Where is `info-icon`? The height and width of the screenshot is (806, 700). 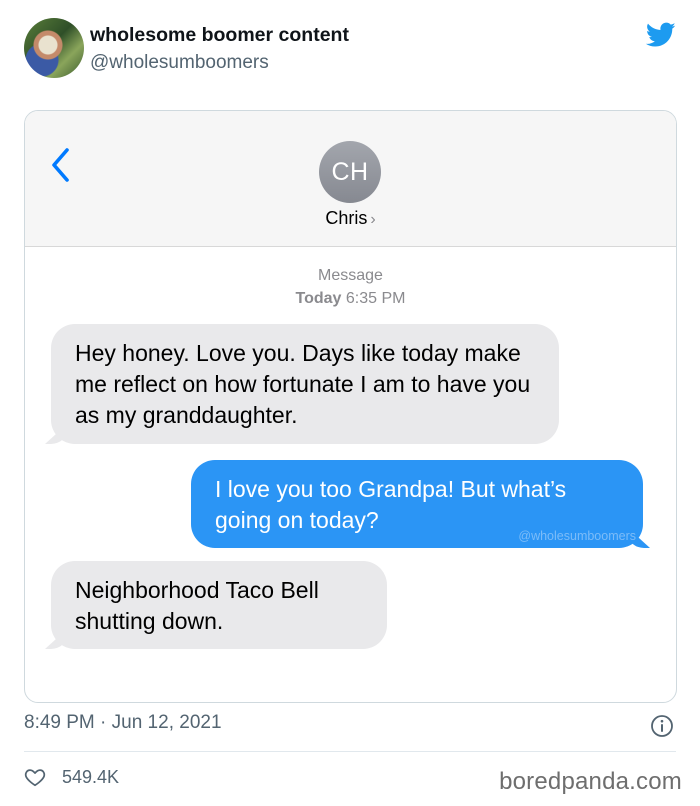
info-icon is located at coordinates (662, 726).